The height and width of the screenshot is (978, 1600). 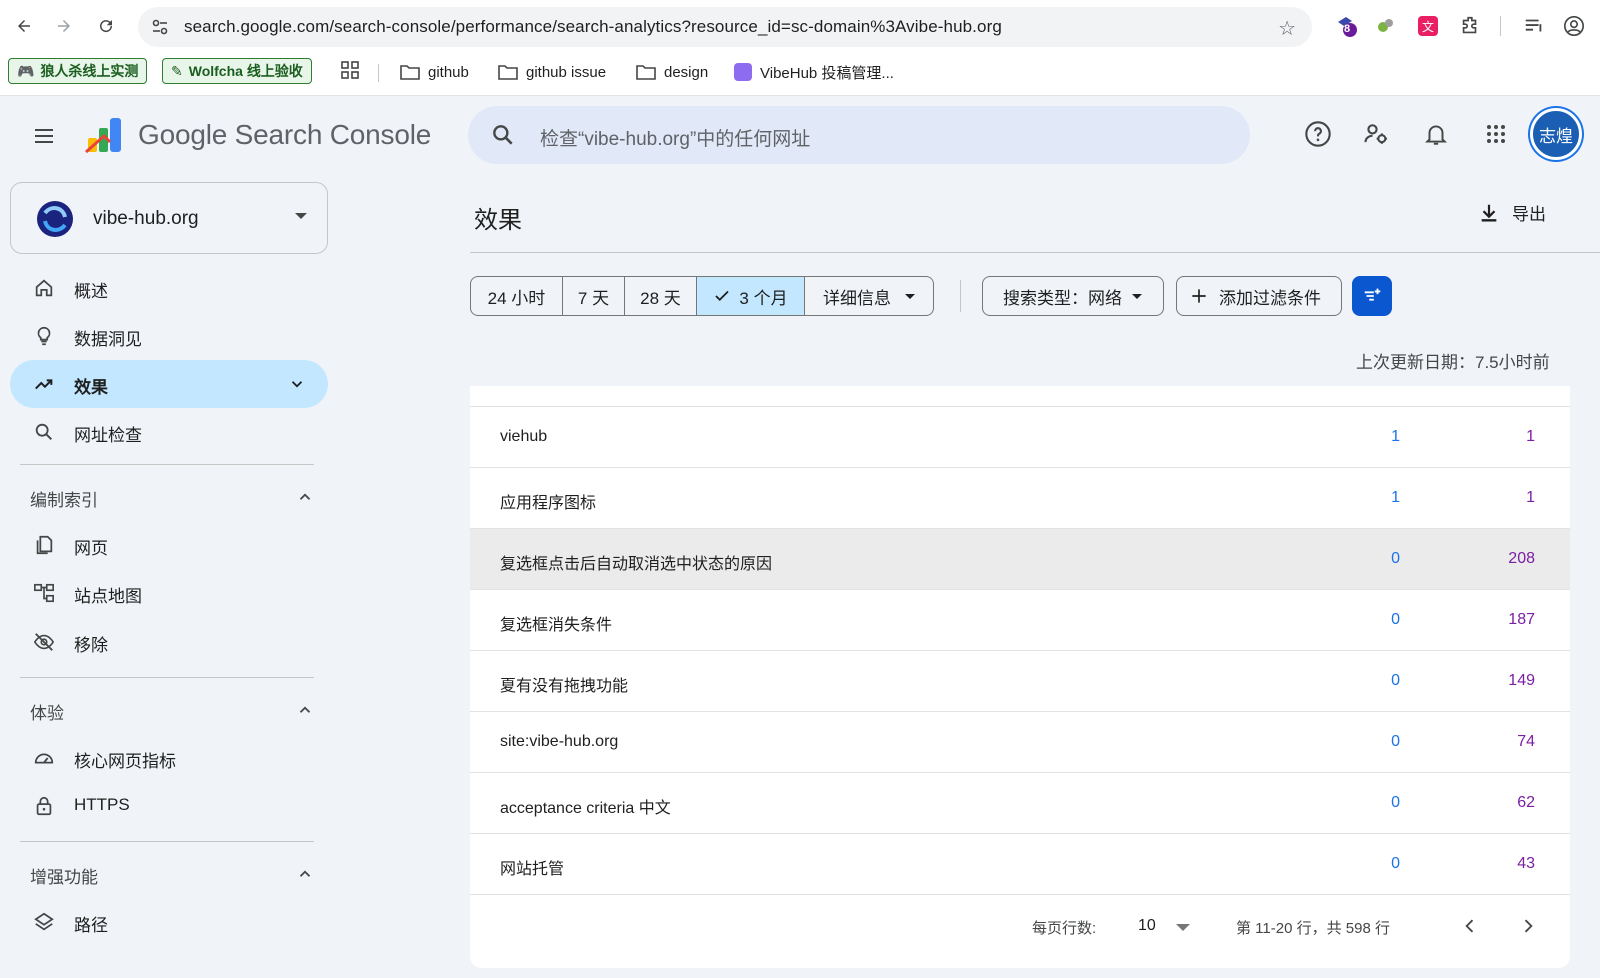 What do you see at coordinates (1470, 926) in the screenshot?
I see `previous-page-icon` at bounding box center [1470, 926].